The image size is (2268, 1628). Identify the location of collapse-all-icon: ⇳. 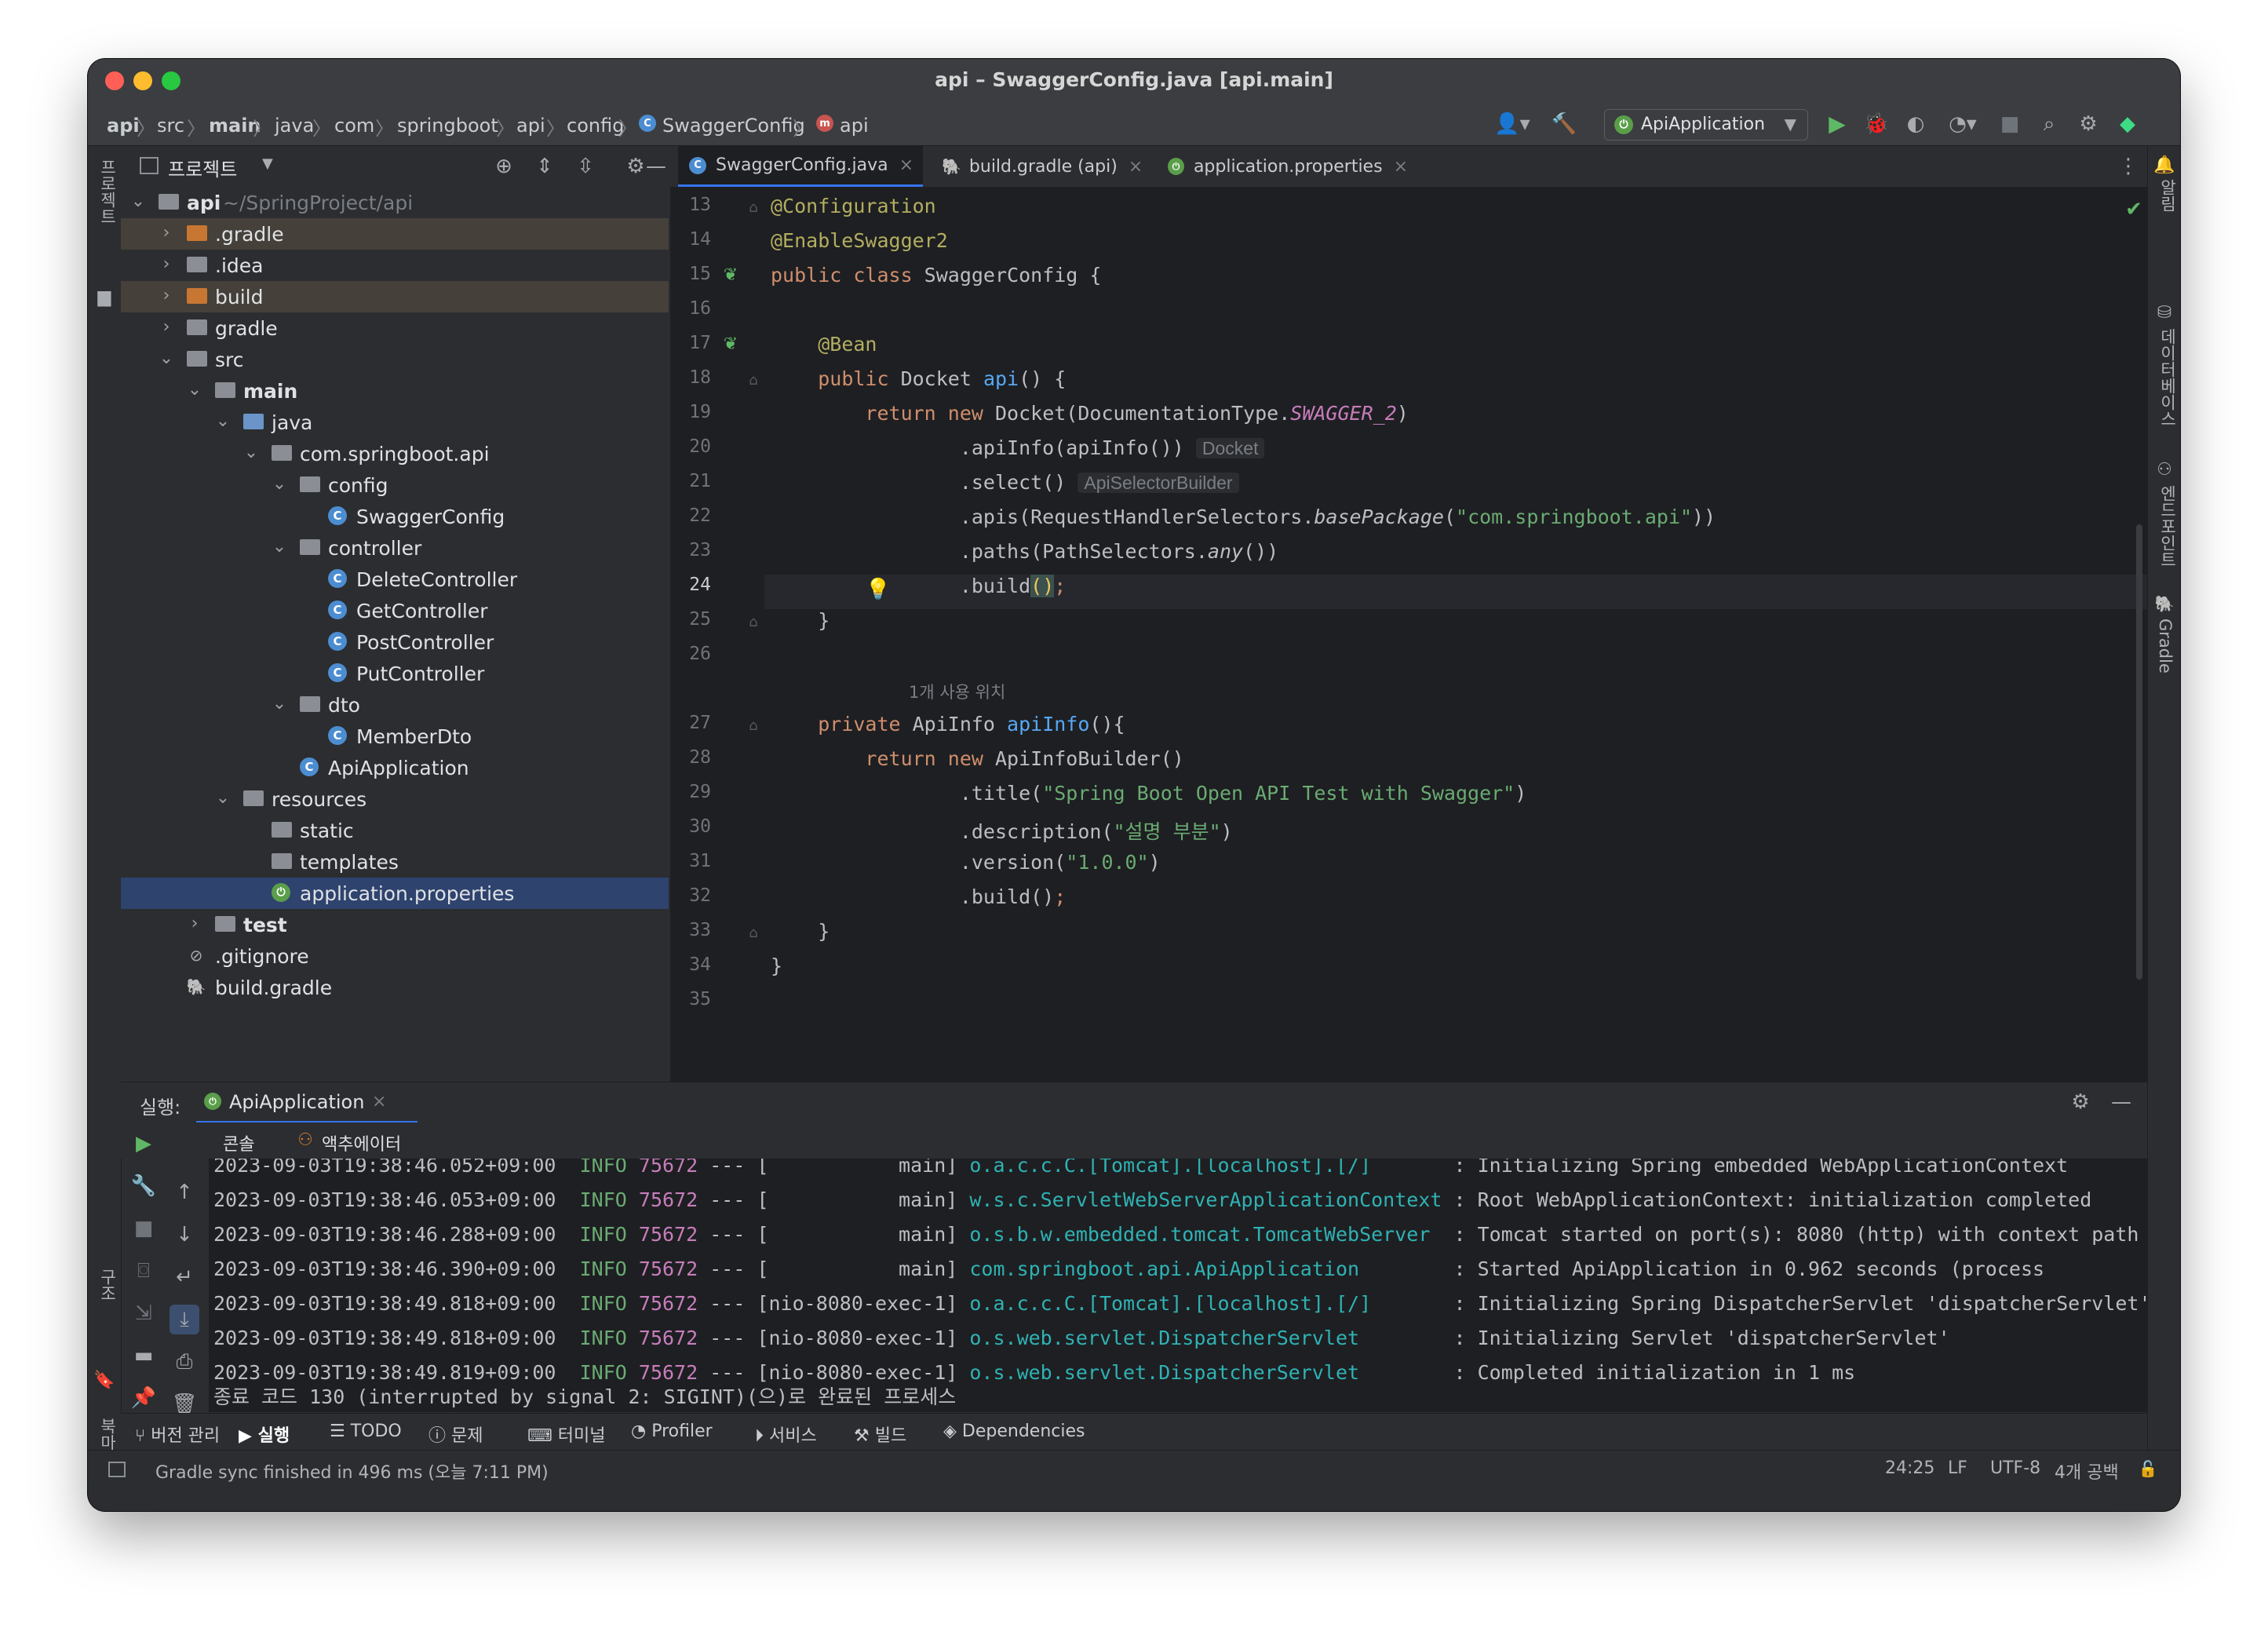
(585, 166).